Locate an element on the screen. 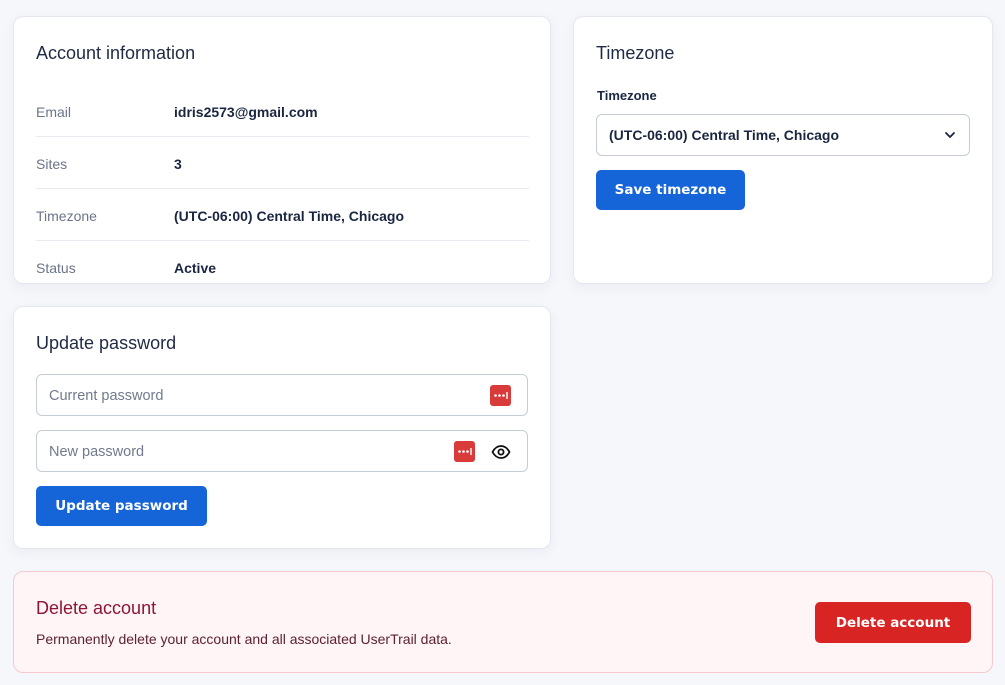 Image resolution: width=1005 pixels, height=685 pixels. delete-account-title: Delete account is located at coordinates (96, 608).